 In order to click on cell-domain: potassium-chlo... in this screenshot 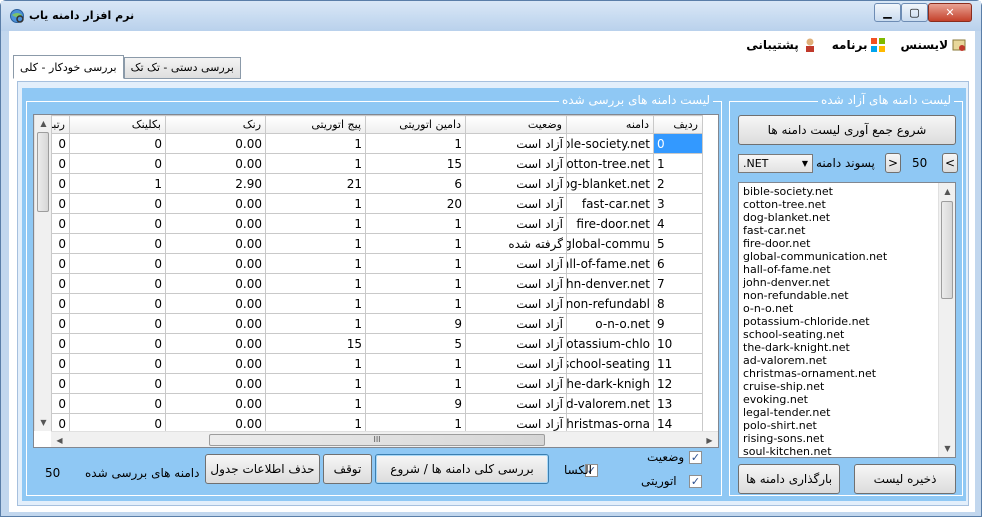, I will do `click(610, 343)`.